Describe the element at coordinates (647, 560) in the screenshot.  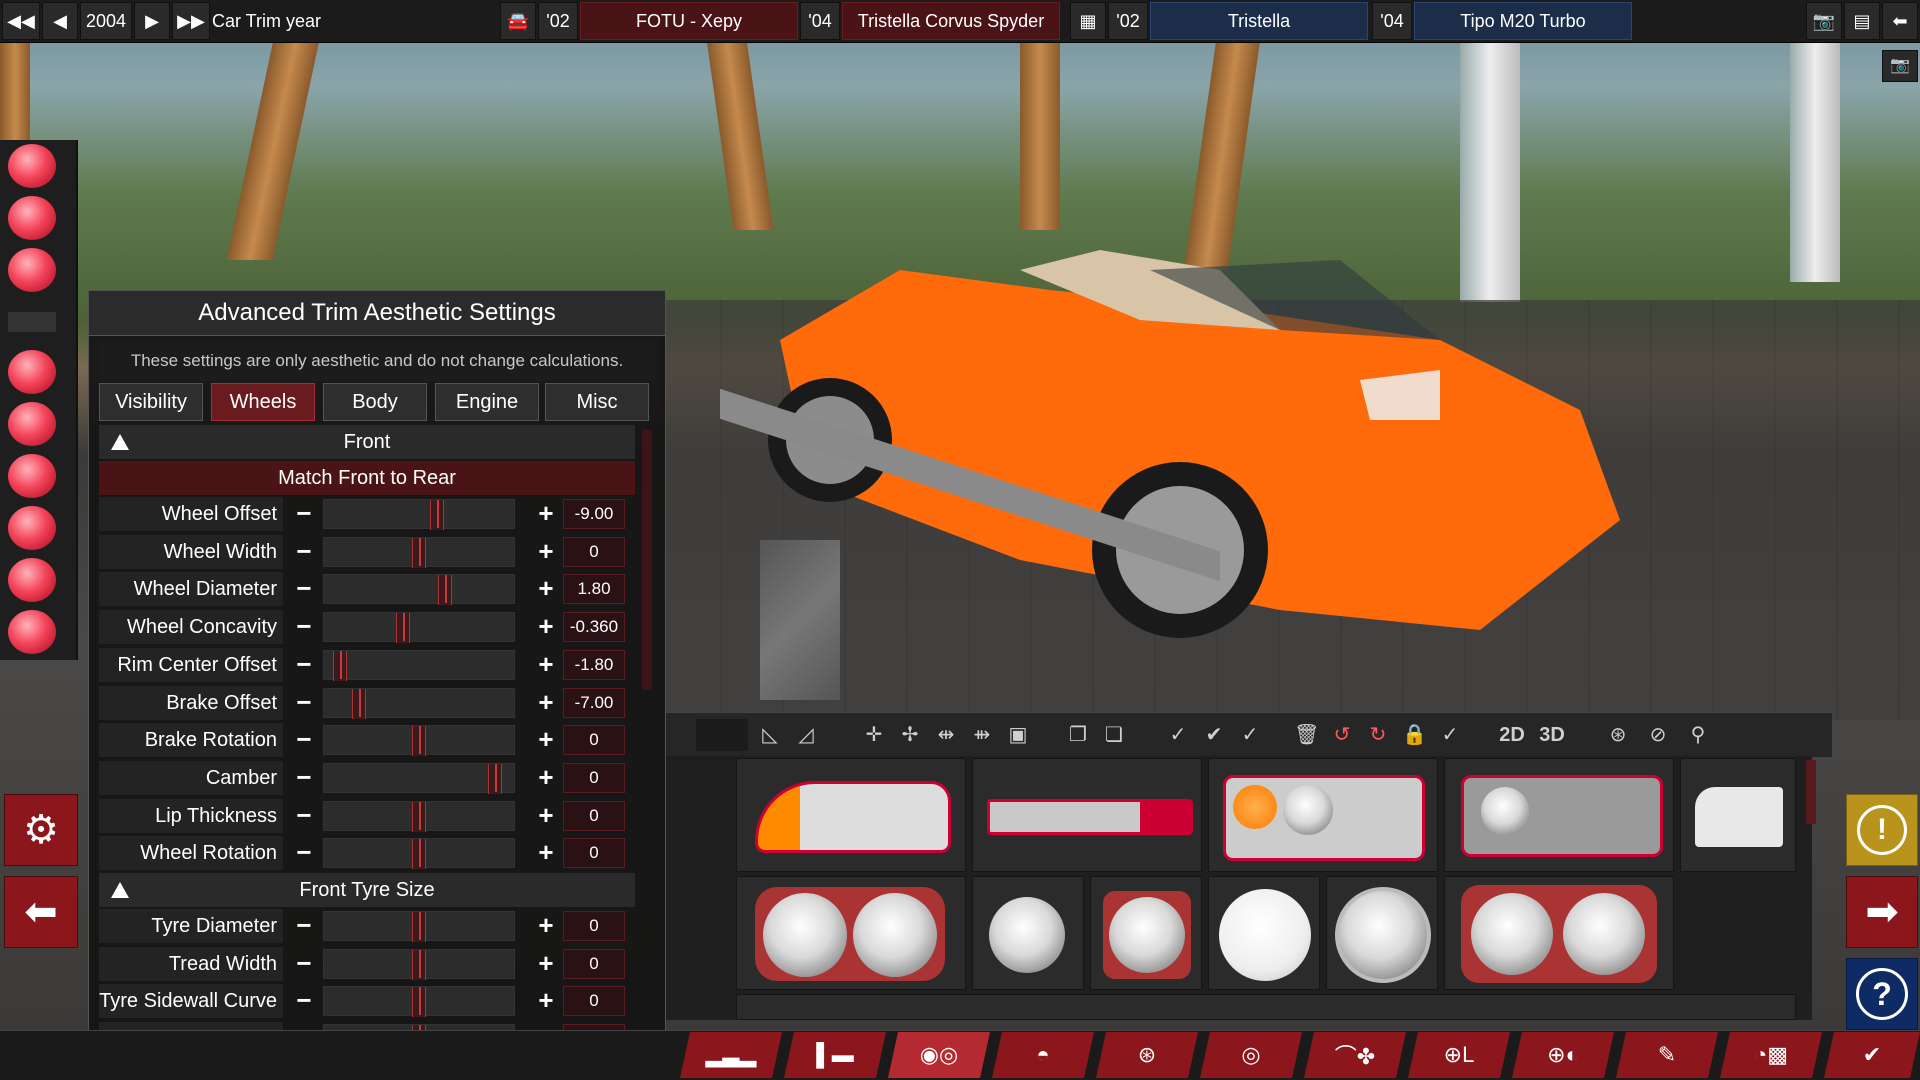
I see `panel-scrollbar` at that location.